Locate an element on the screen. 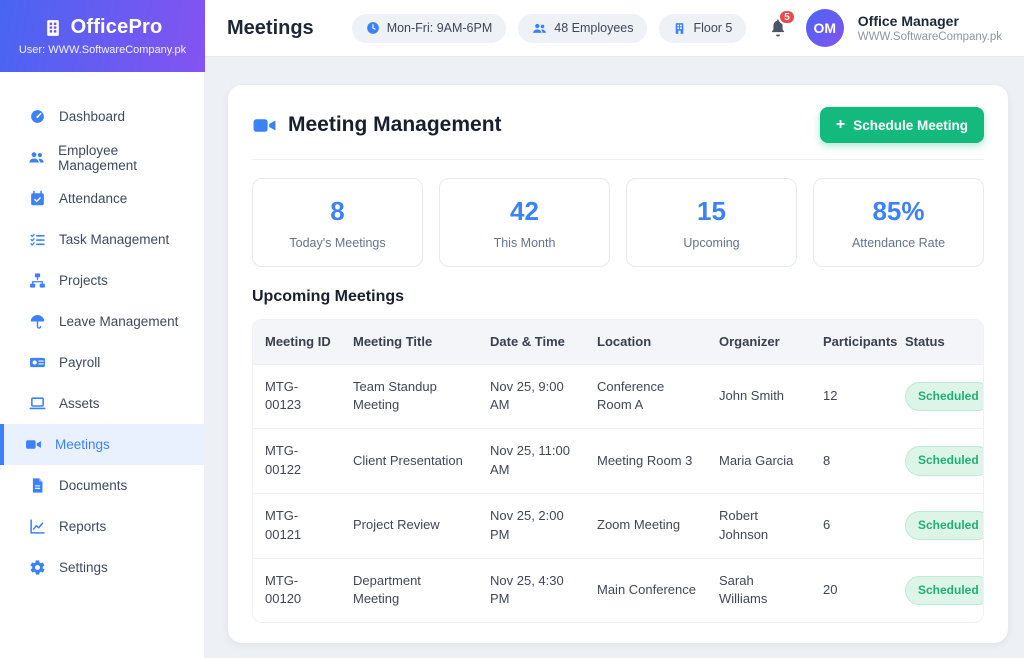  info-pills: Mon-Fri: 9AM-6PM 48 Employees Floor 5 is located at coordinates (549, 28).